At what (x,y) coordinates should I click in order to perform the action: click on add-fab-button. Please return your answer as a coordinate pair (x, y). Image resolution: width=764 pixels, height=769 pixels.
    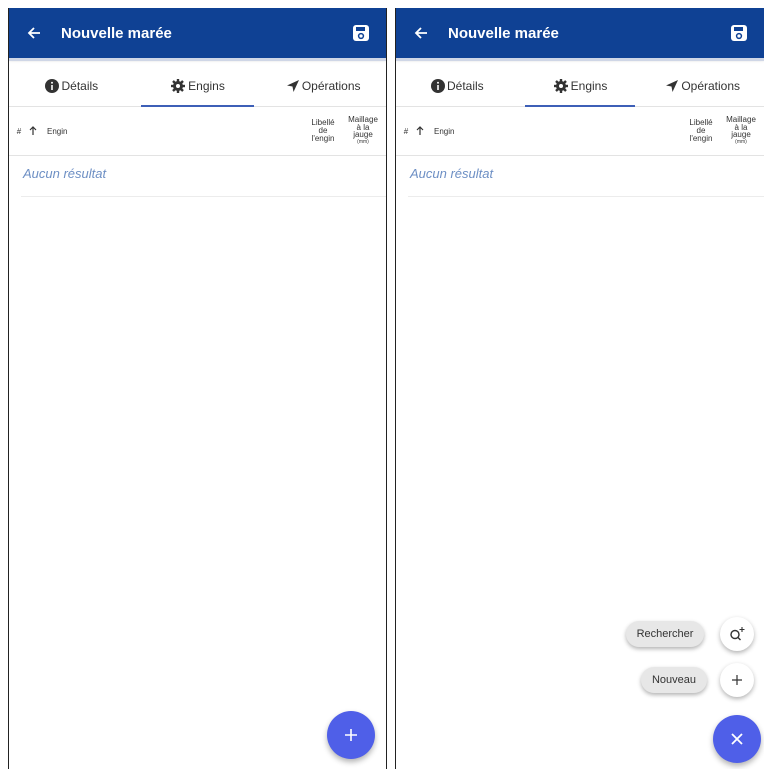
    Looking at the image, I should click on (351, 735).